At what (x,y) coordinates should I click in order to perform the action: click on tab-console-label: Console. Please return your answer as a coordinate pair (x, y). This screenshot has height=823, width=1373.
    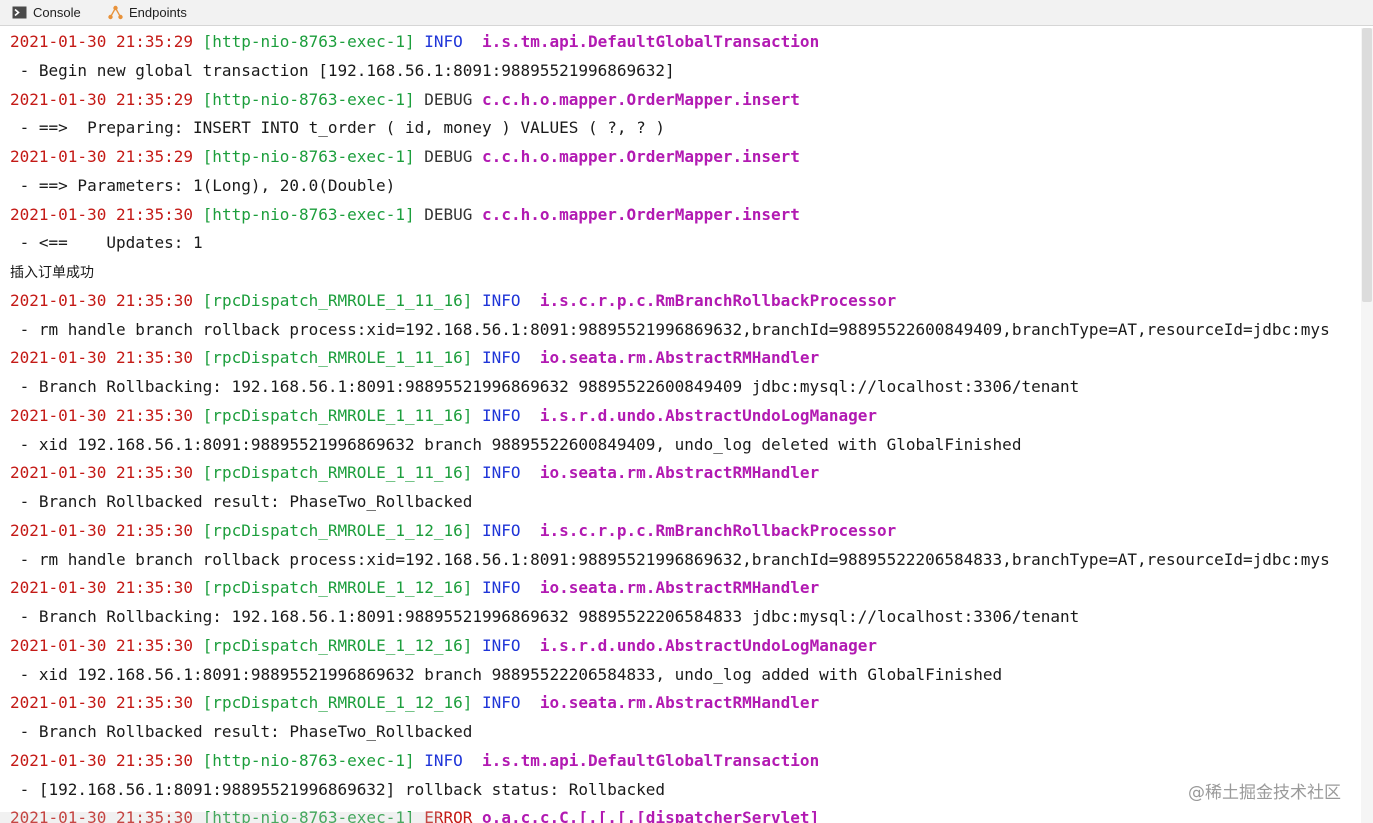
    Looking at the image, I should click on (57, 12).